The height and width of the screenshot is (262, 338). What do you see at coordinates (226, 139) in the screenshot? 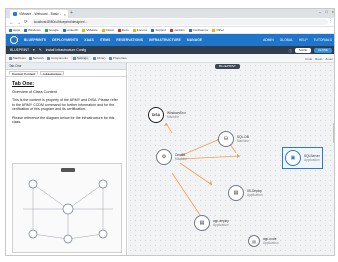
I see `database-icon: ⛁` at bounding box center [226, 139].